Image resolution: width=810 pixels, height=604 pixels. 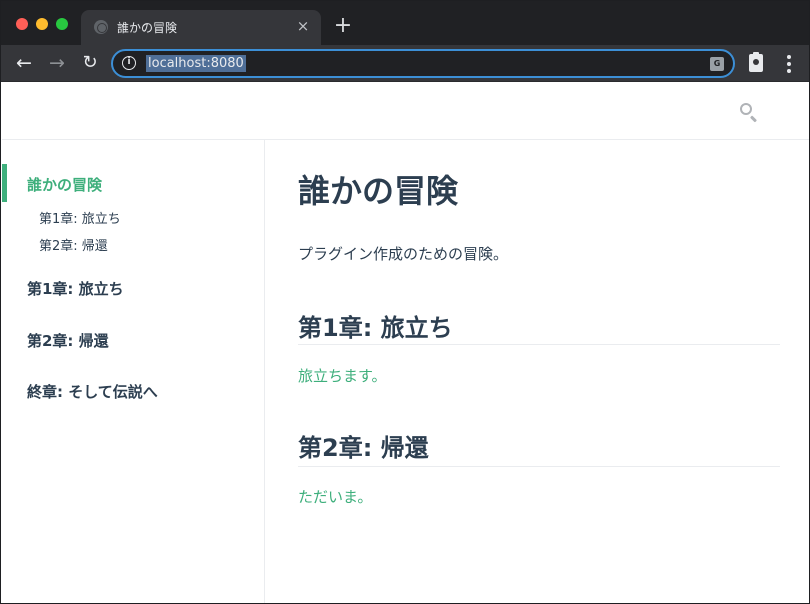 What do you see at coordinates (42, 24) in the screenshot?
I see `window-minimize-button` at bounding box center [42, 24].